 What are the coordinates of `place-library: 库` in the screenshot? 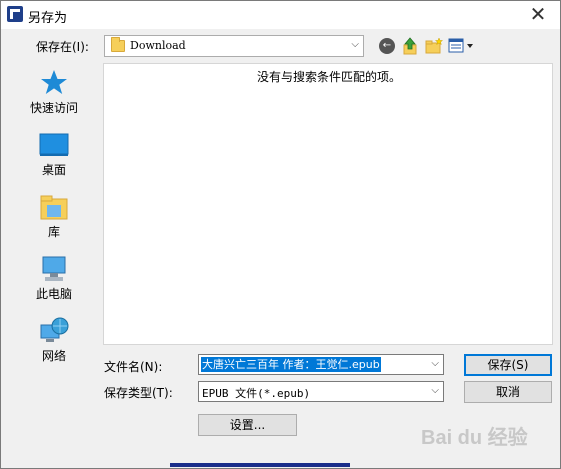 It's located at (54, 217).